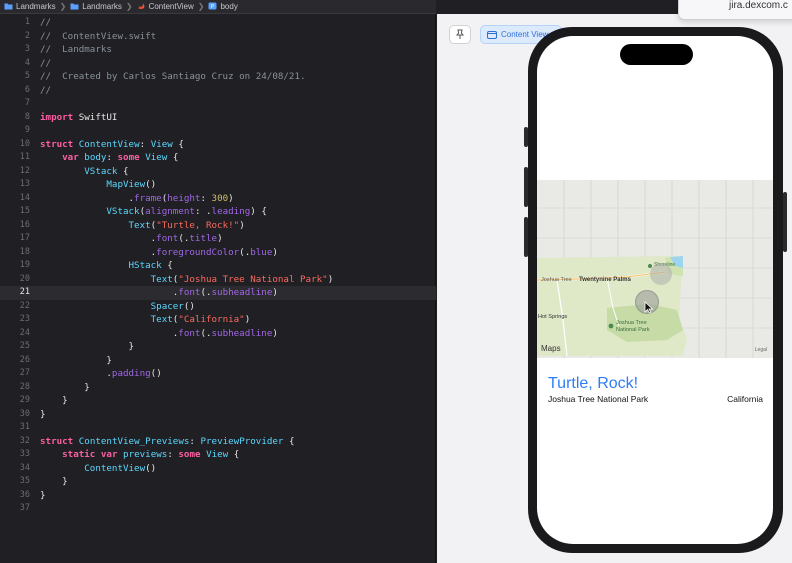 The height and width of the screenshot is (563, 792). What do you see at coordinates (460, 34) in the screenshot?
I see `pin-button` at bounding box center [460, 34].